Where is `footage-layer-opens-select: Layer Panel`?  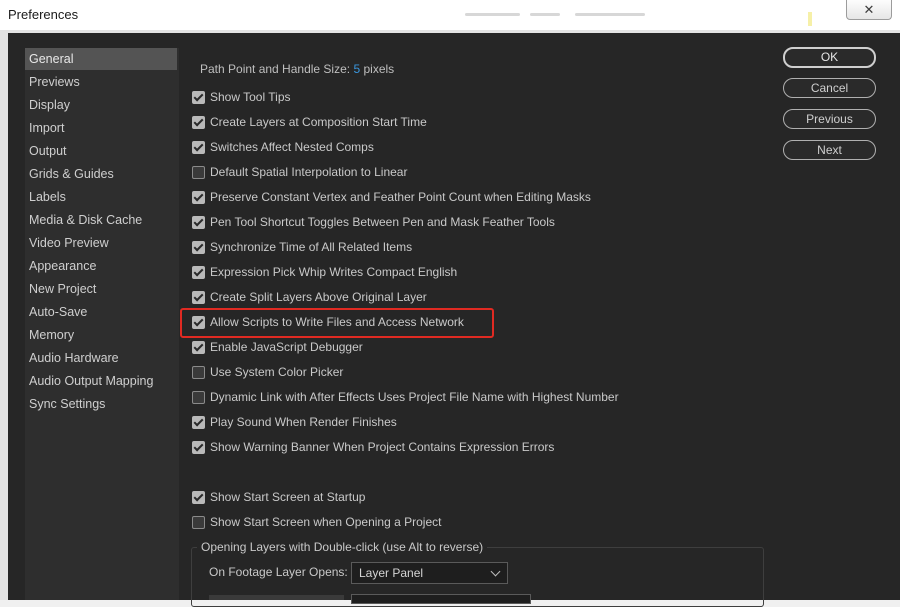 footage-layer-opens-select: Layer Panel is located at coordinates (429, 573).